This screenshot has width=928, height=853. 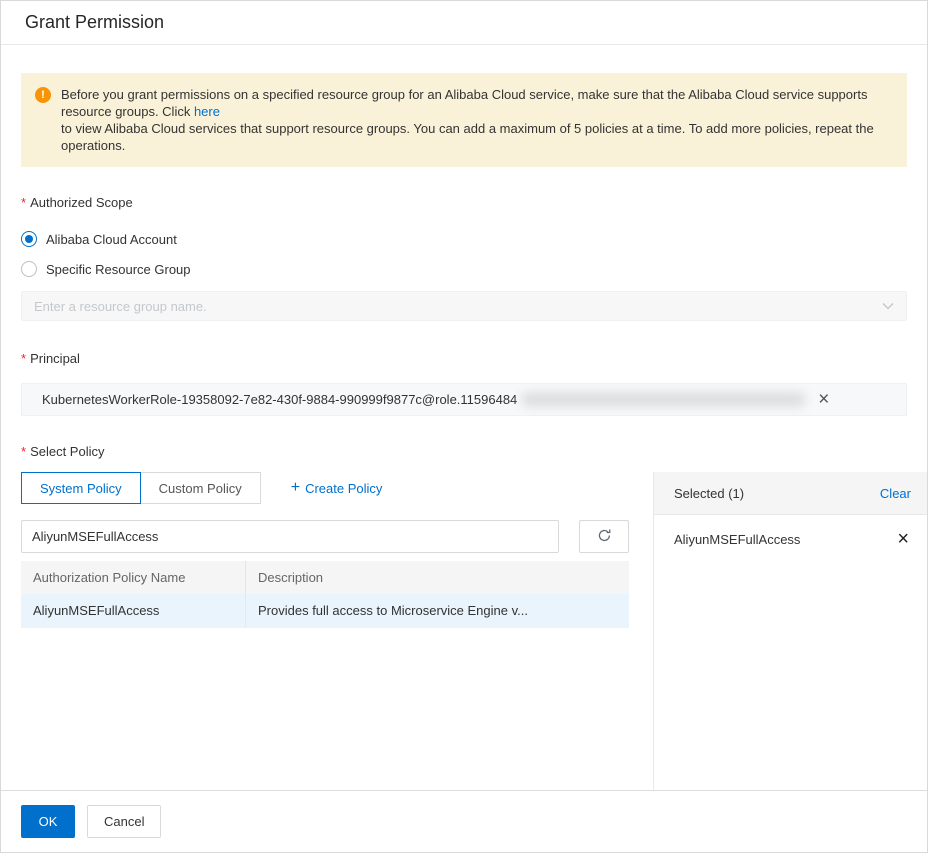 What do you see at coordinates (81, 488) in the screenshot?
I see `tab-system-policy: System Policy` at bounding box center [81, 488].